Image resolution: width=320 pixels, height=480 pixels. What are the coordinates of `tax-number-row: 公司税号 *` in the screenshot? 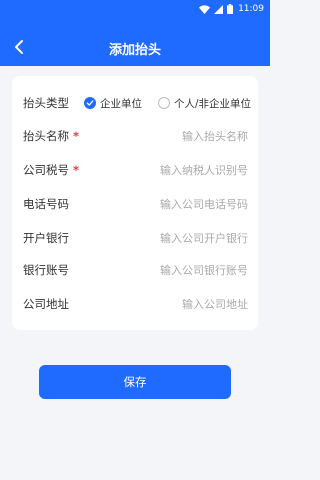 It's located at (135, 170).